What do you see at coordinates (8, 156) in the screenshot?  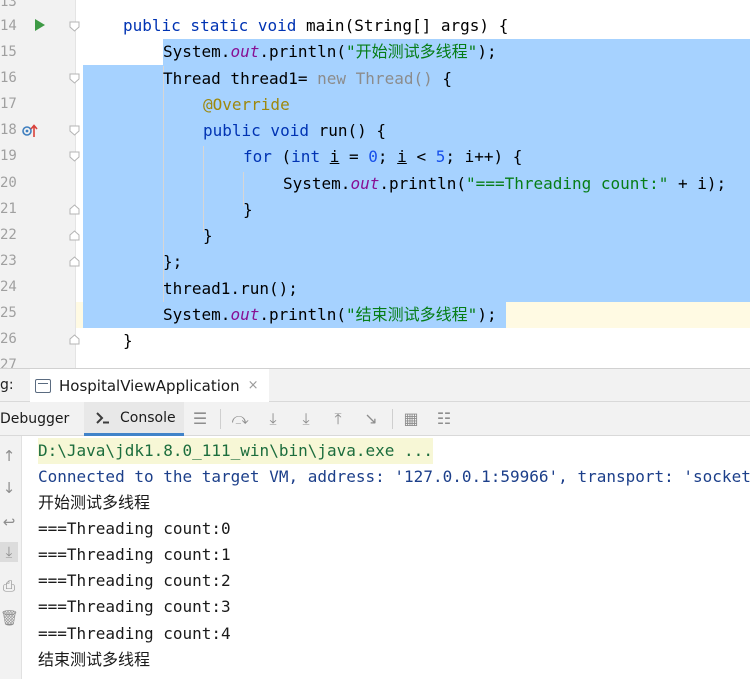 I see `line-number: 19` at bounding box center [8, 156].